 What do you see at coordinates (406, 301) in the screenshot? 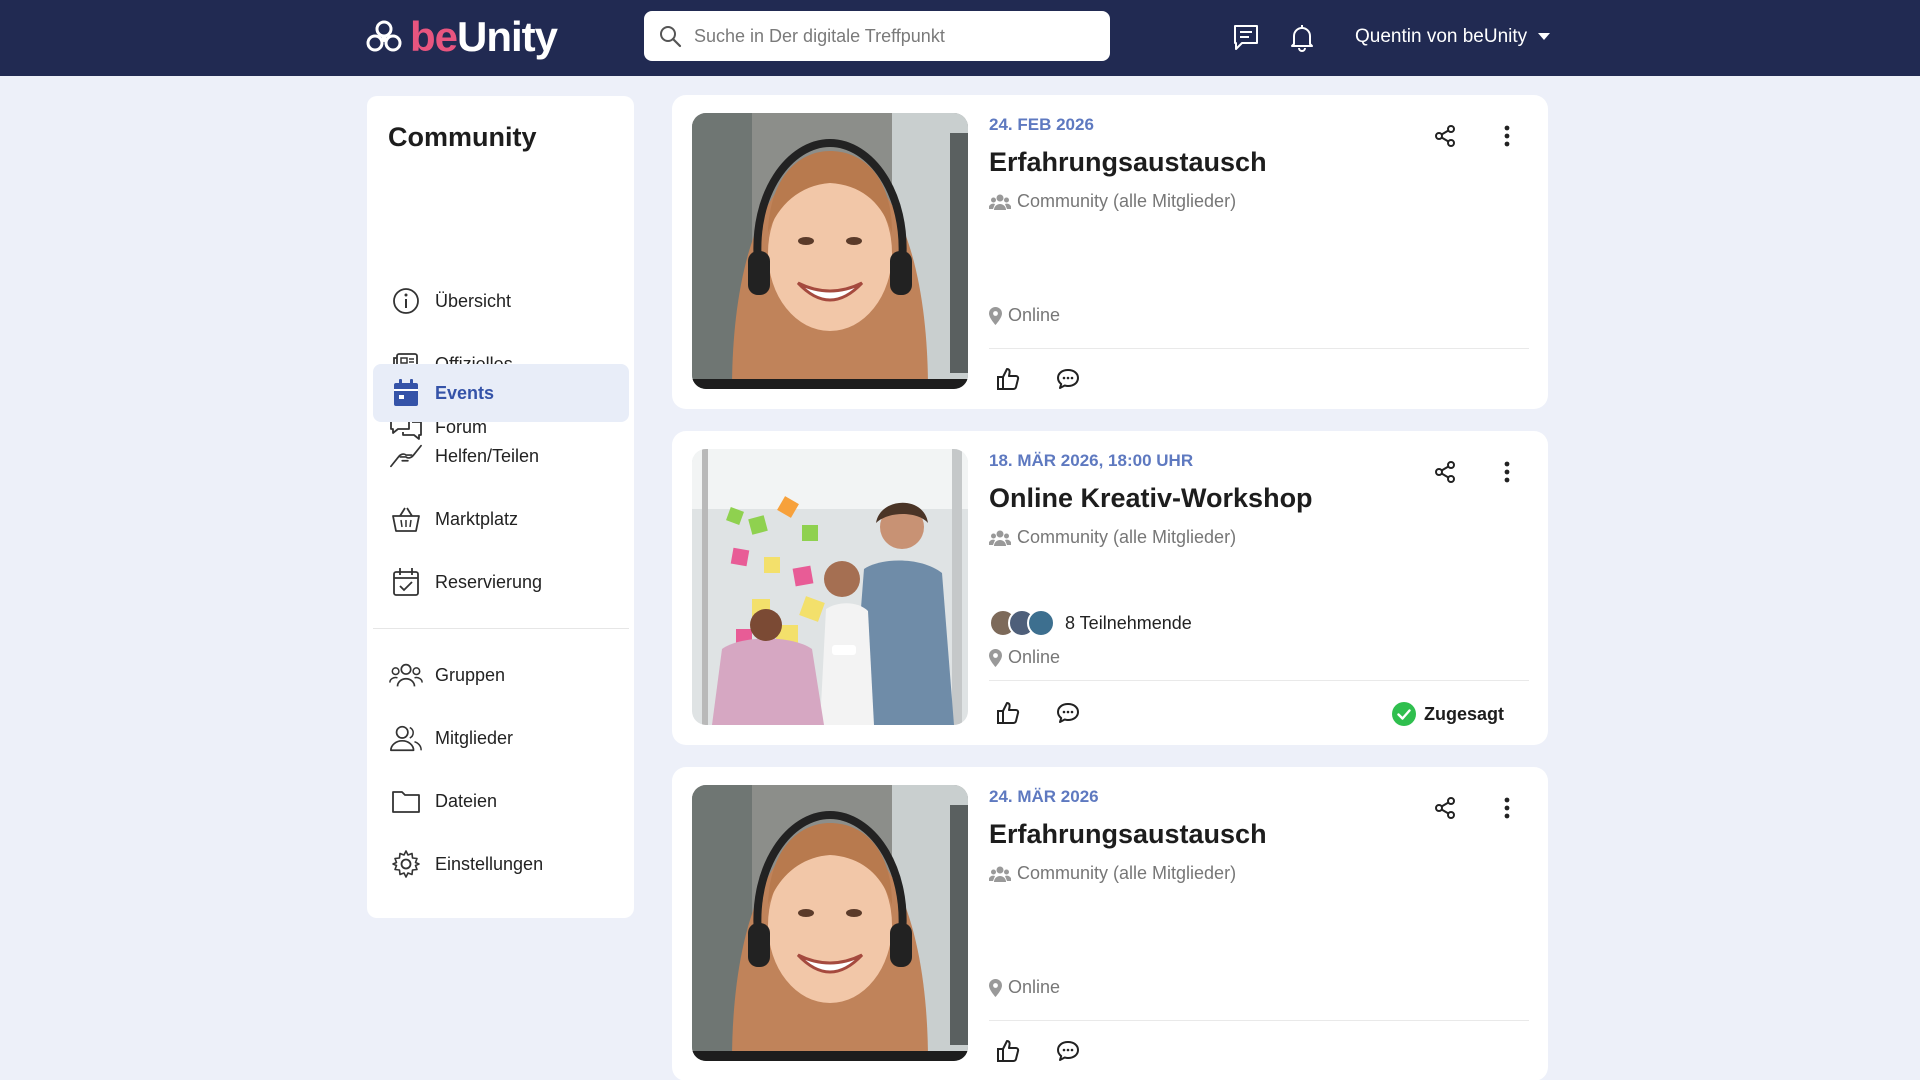
I see `info-icon` at bounding box center [406, 301].